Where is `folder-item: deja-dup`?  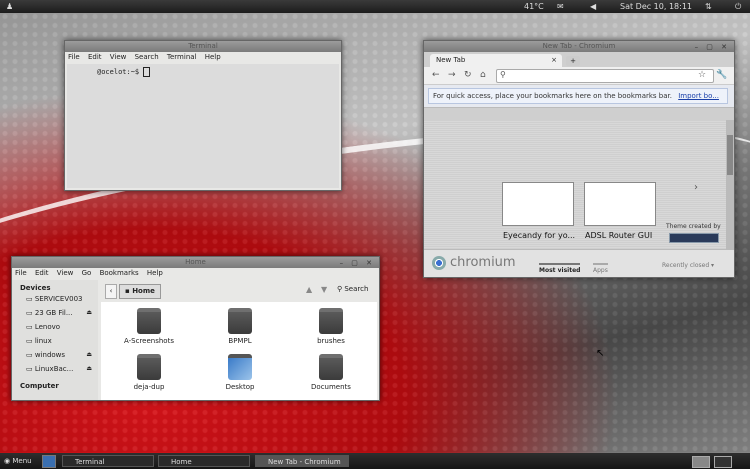 folder-item: deja-dup is located at coordinates (149, 372).